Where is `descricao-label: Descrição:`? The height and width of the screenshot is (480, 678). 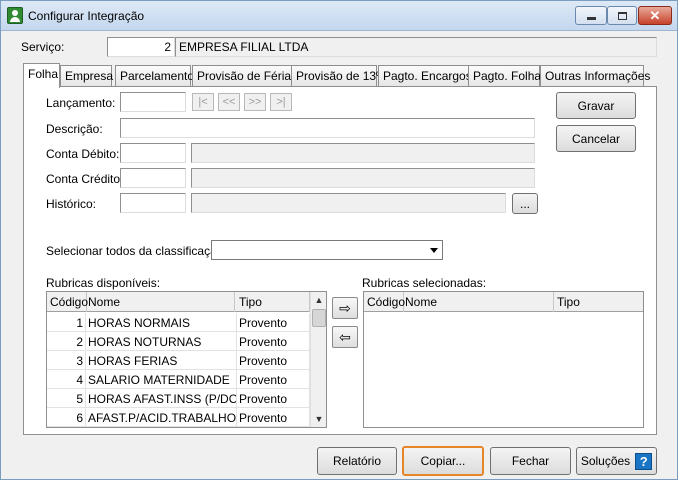
descricao-label: Descrição: is located at coordinates (74, 129).